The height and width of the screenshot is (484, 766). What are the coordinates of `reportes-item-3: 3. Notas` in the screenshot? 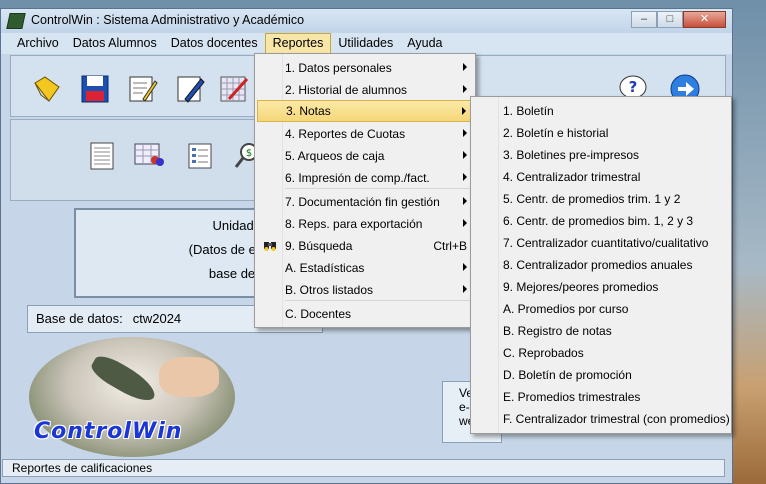 It's located at (365, 111).